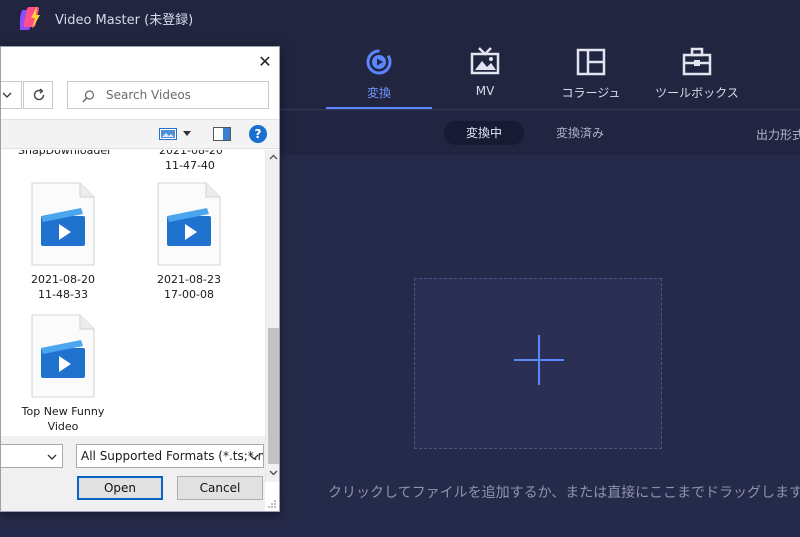  I want to click on open-button: Open, so click(120, 488).